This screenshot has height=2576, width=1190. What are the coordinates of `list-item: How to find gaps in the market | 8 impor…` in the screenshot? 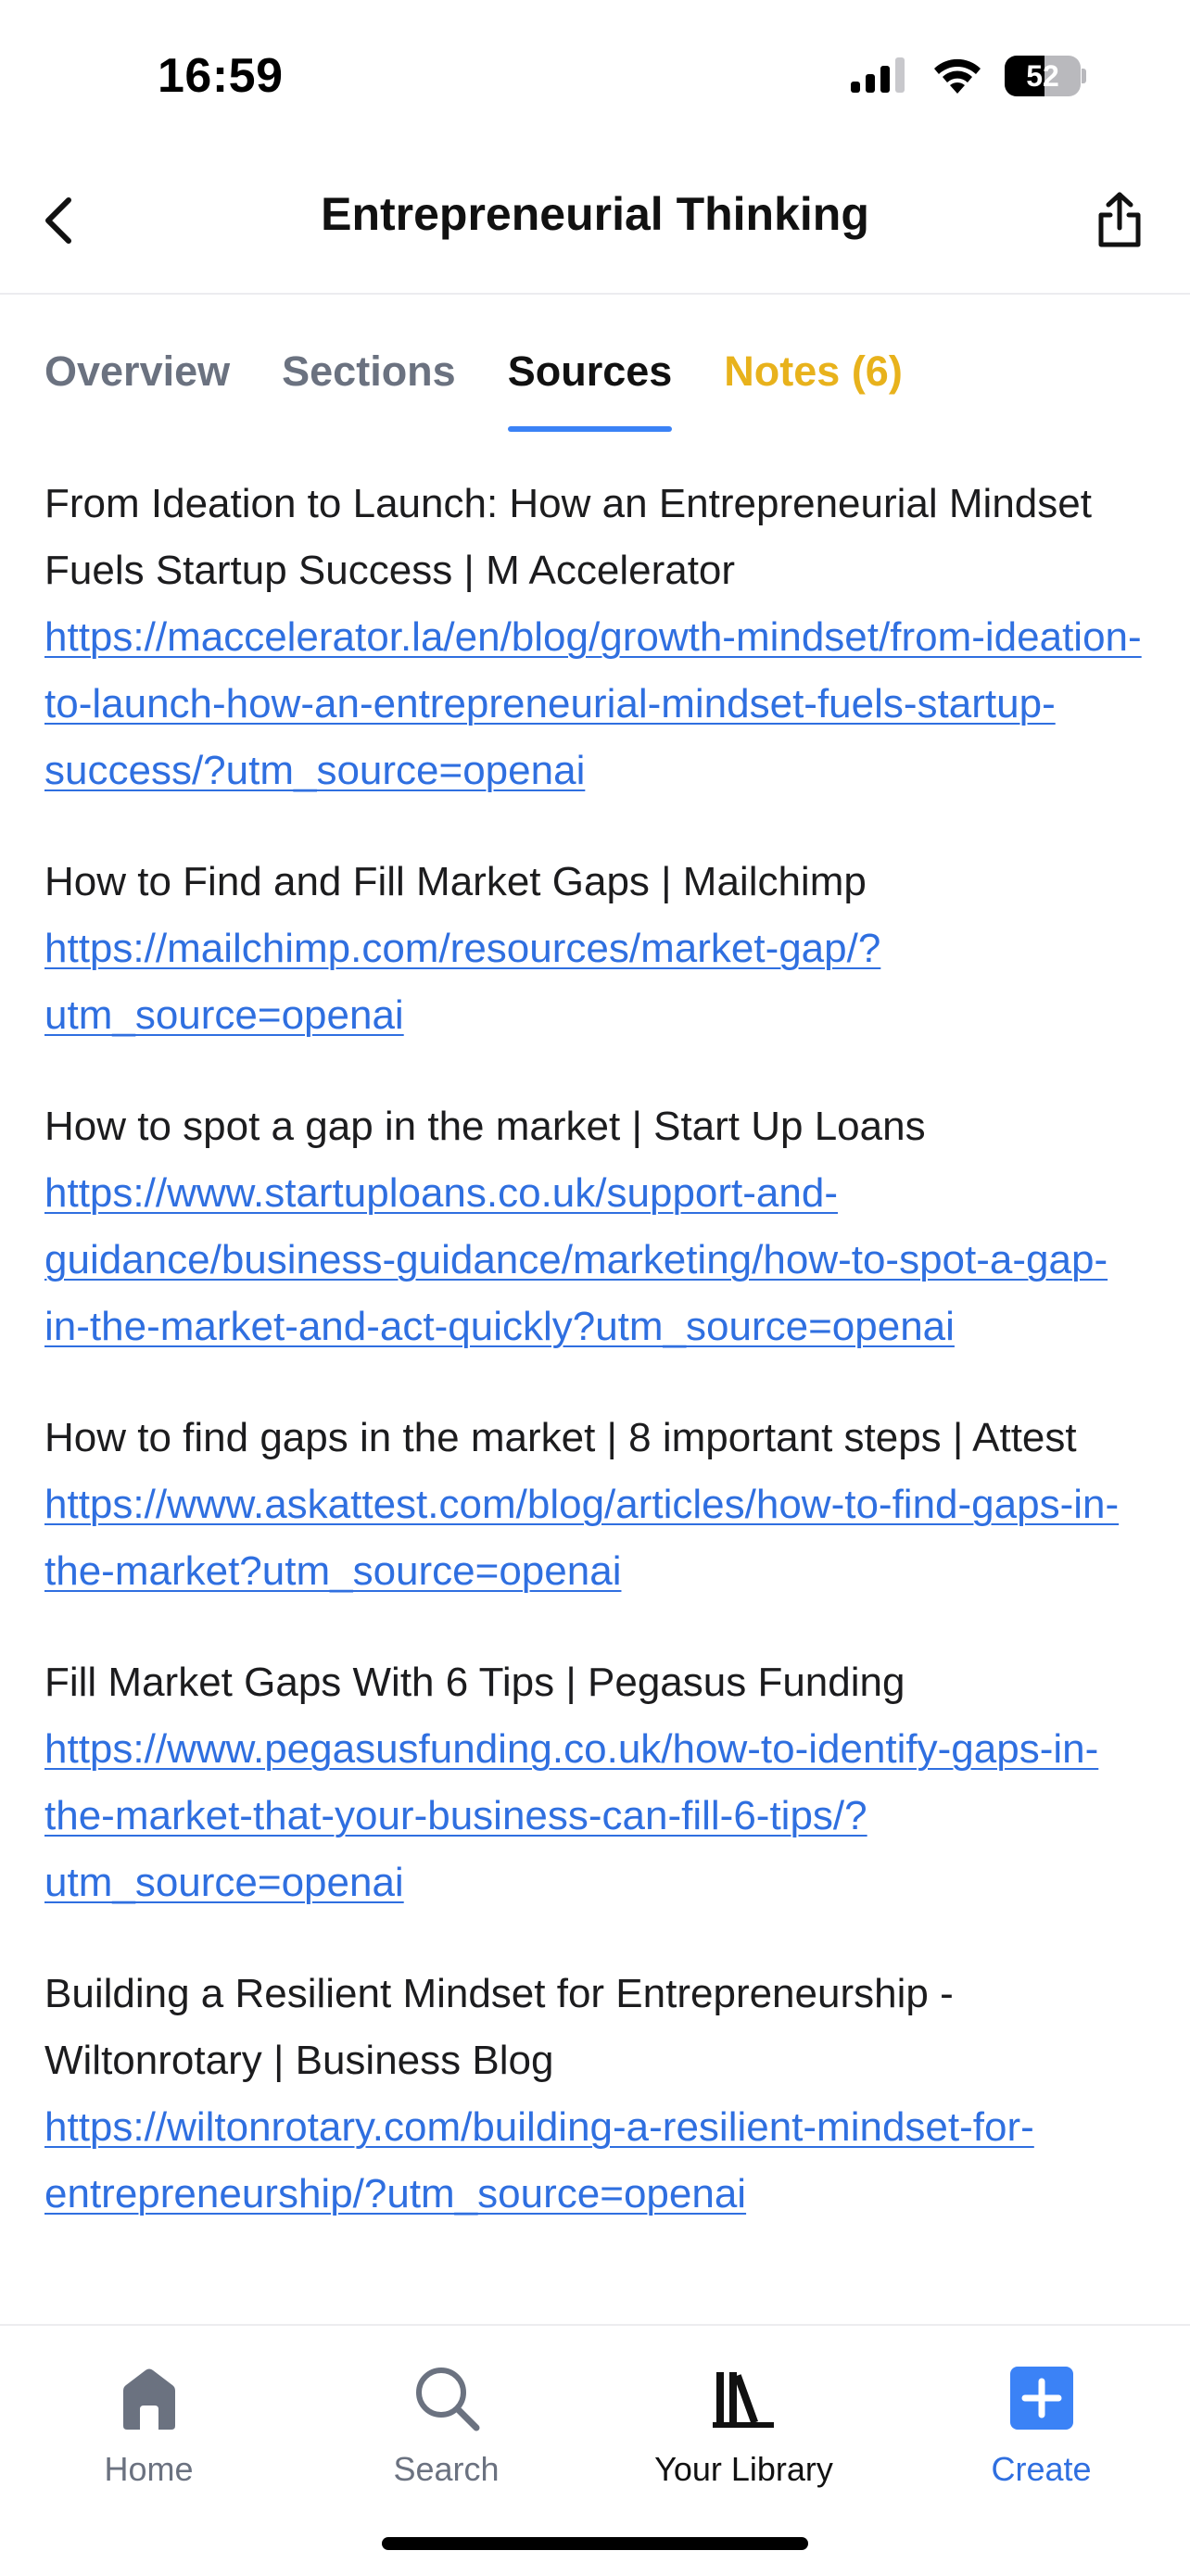 It's located at (595, 1505).